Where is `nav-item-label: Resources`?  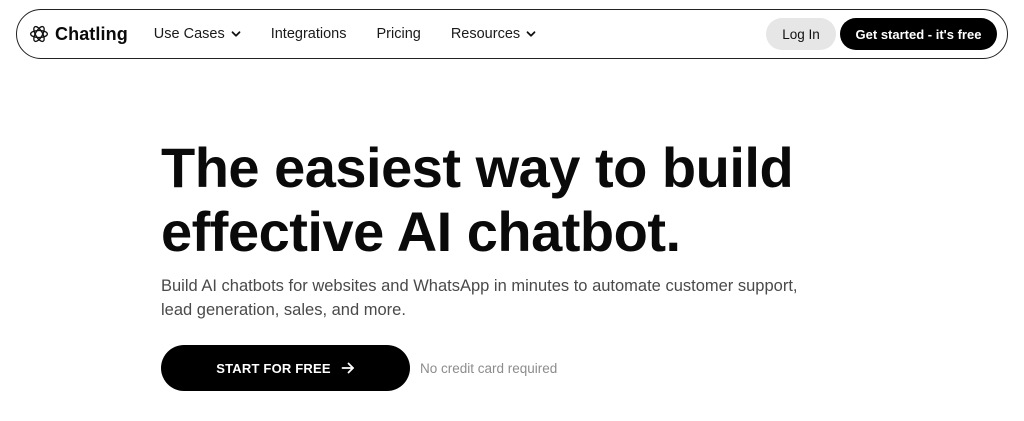
nav-item-label: Resources is located at coordinates (485, 34).